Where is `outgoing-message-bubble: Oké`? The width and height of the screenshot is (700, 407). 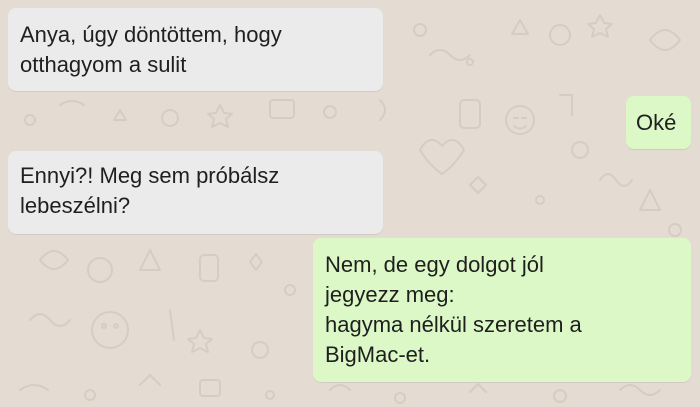
outgoing-message-bubble: Oké is located at coordinates (658, 122).